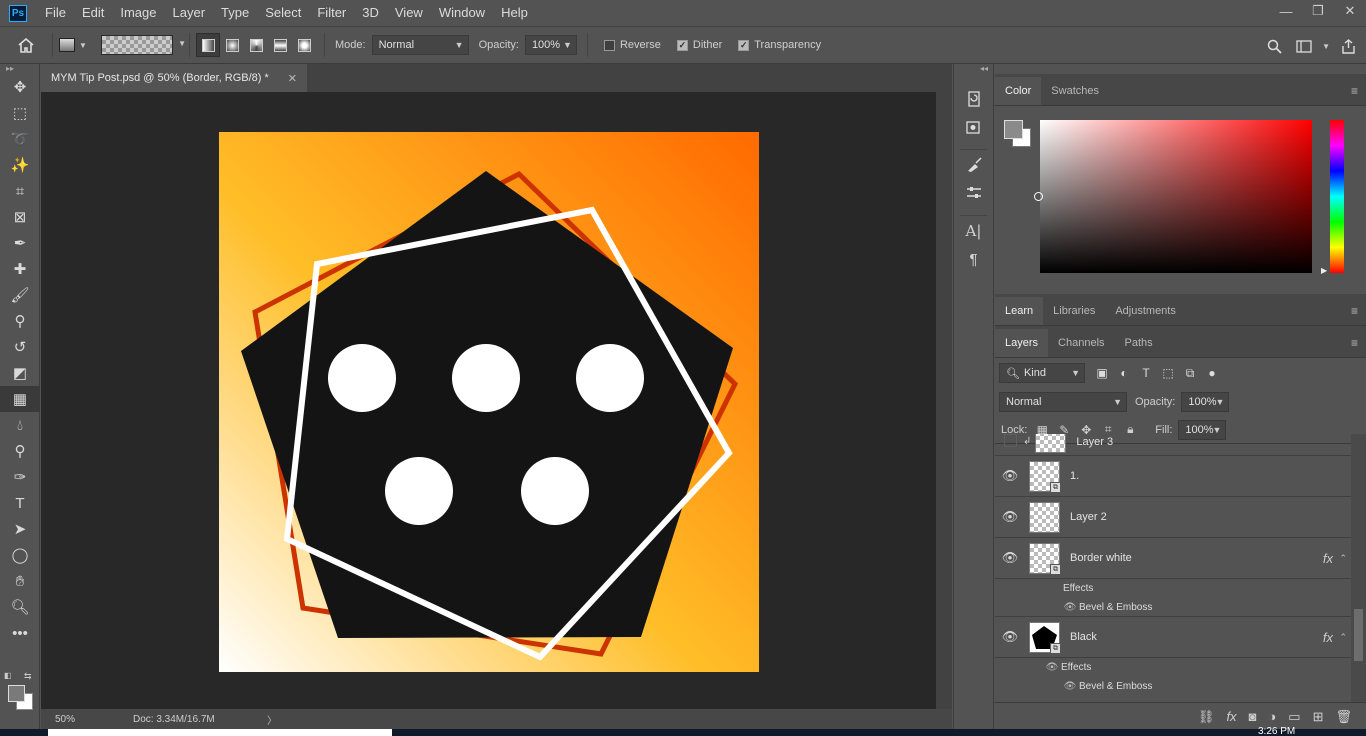 The height and width of the screenshot is (736, 1366). What do you see at coordinates (420, 45) in the screenshot?
I see `mode-select: Normal ▼` at bounding box center [420, 45].